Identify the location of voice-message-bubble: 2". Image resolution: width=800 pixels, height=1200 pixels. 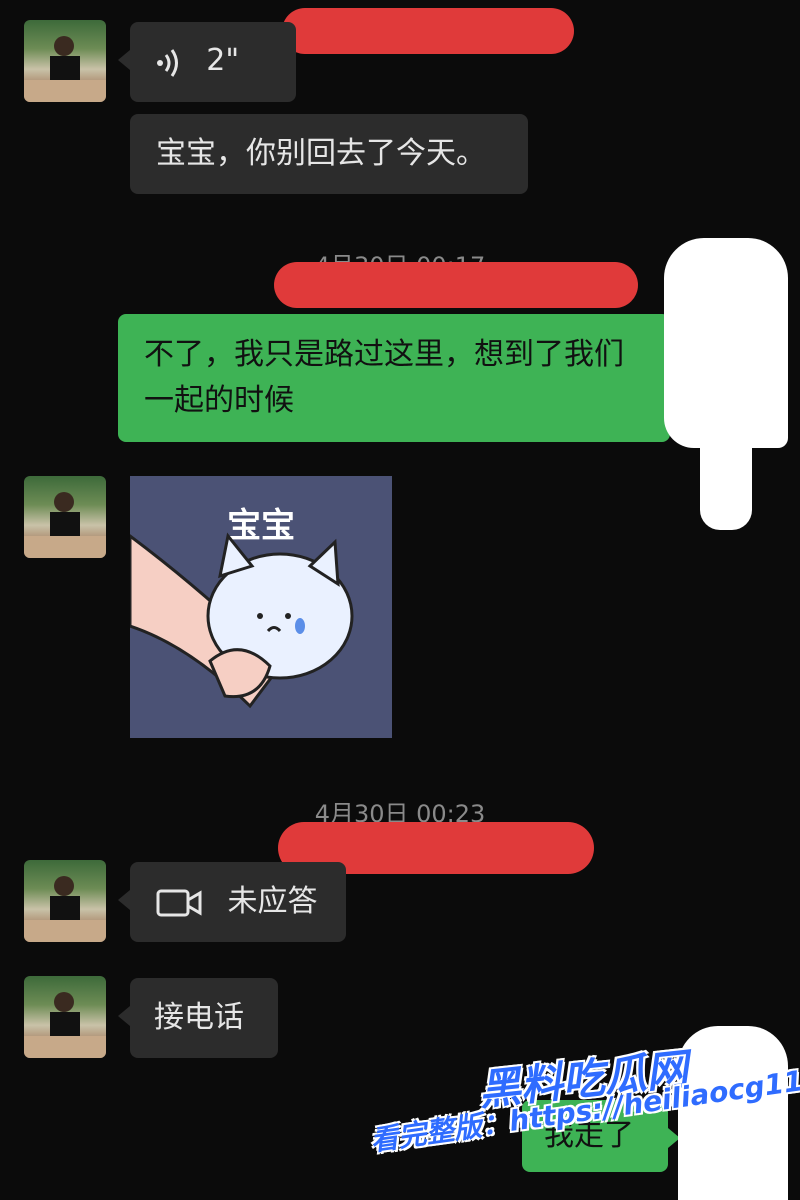
(207, 62).